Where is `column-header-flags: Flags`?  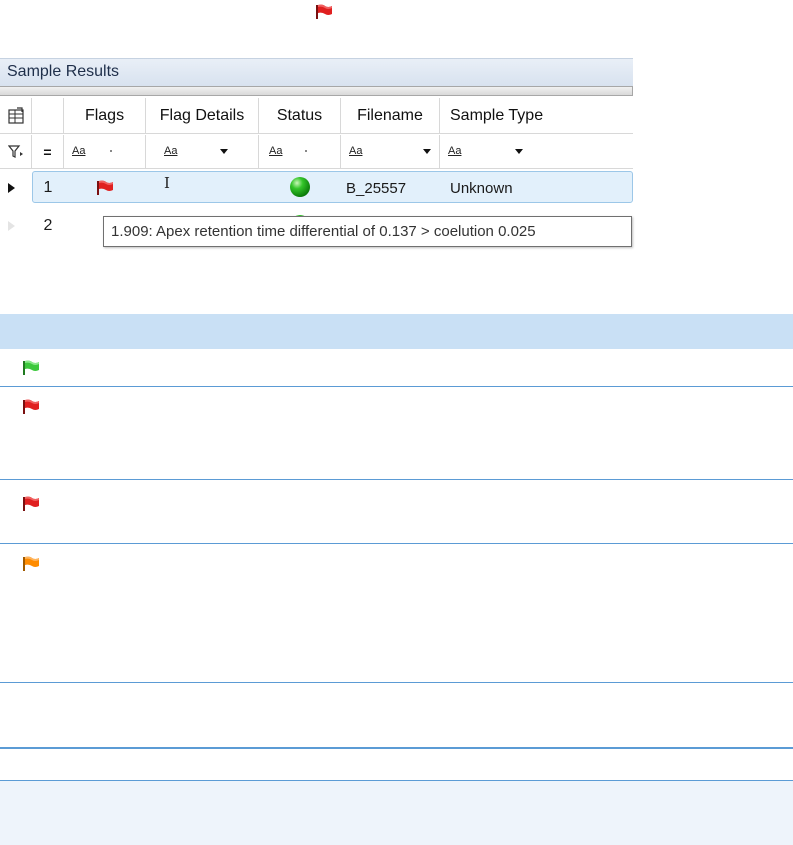
column-header-flags: Flags is located at coordinates (105, 116).